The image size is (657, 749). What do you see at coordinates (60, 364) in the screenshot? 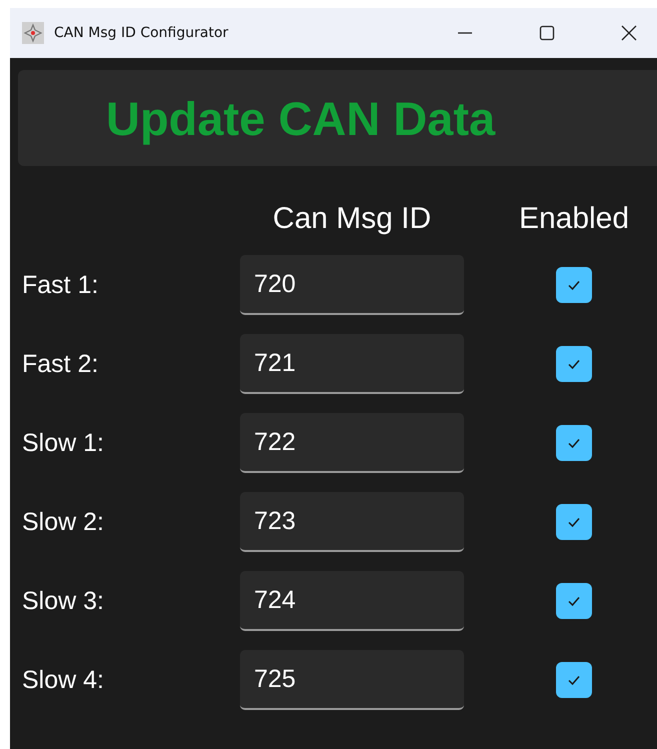
I see `row-label: Fast 2:` at bounding box center [60, 364].